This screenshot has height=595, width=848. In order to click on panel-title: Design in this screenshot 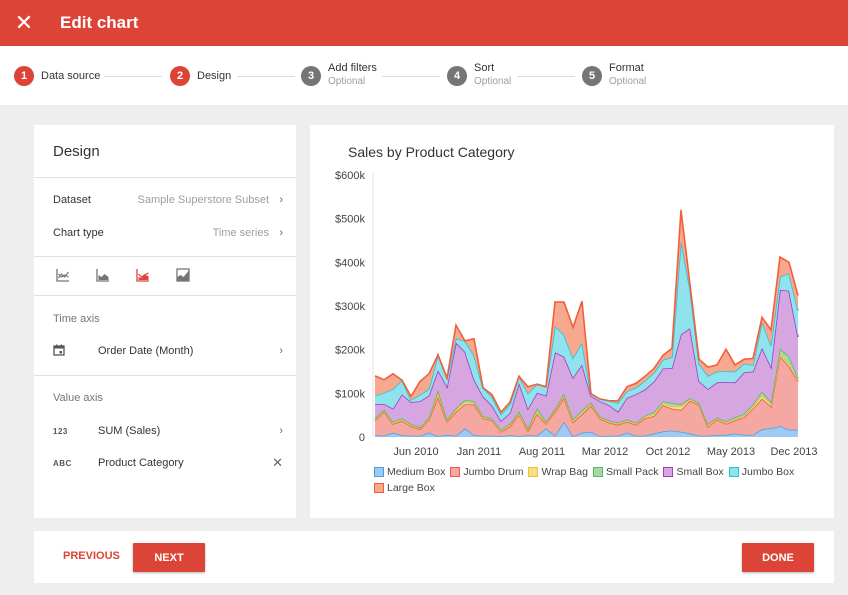, I will do `click(76, 151)`.